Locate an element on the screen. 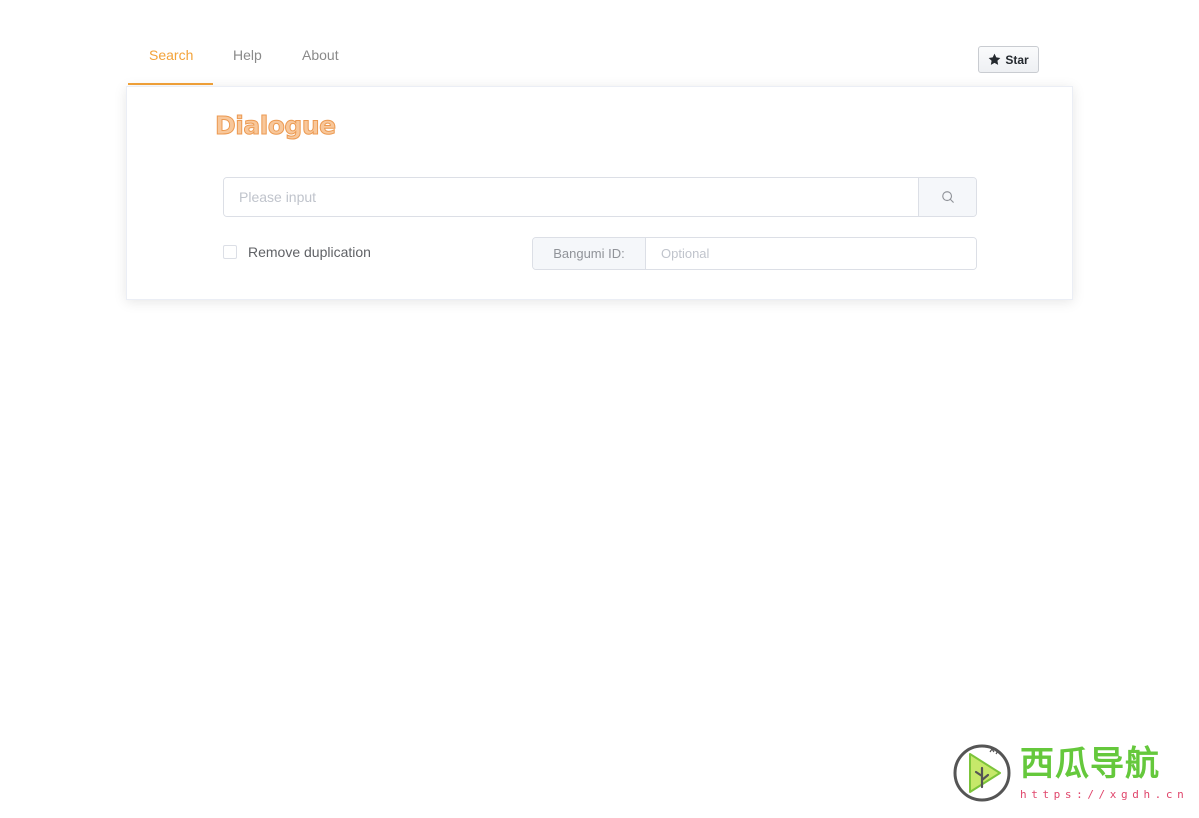 The image size is (1199, 818). remove-duplication-label: Remove duplication is located at coordinates (309, 252).